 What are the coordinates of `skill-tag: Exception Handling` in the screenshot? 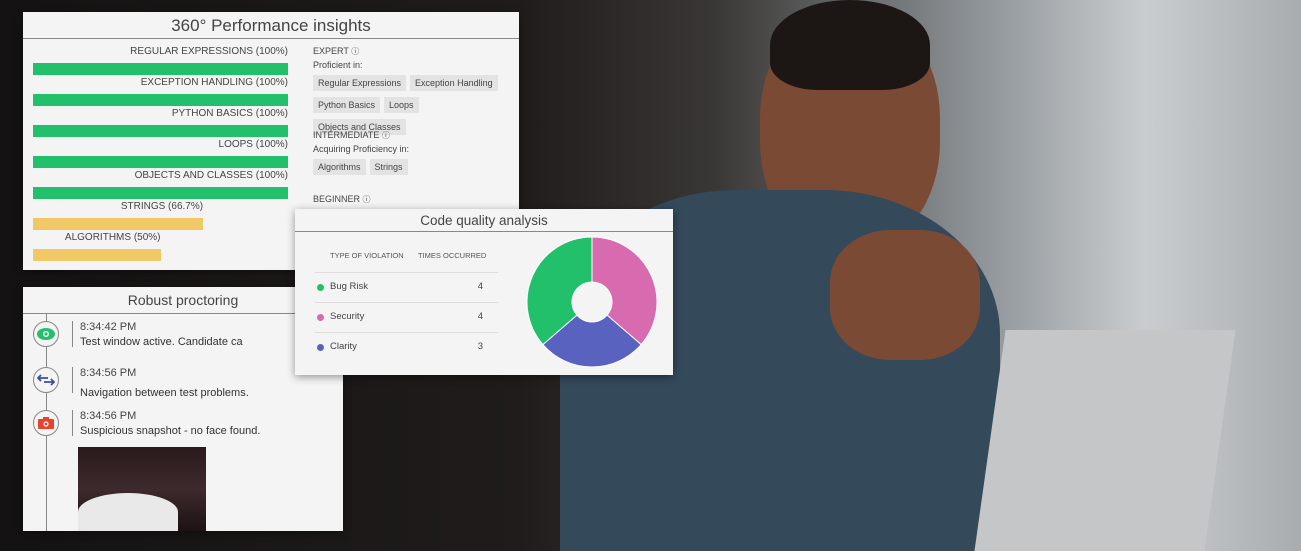 It's located at (454, 83).